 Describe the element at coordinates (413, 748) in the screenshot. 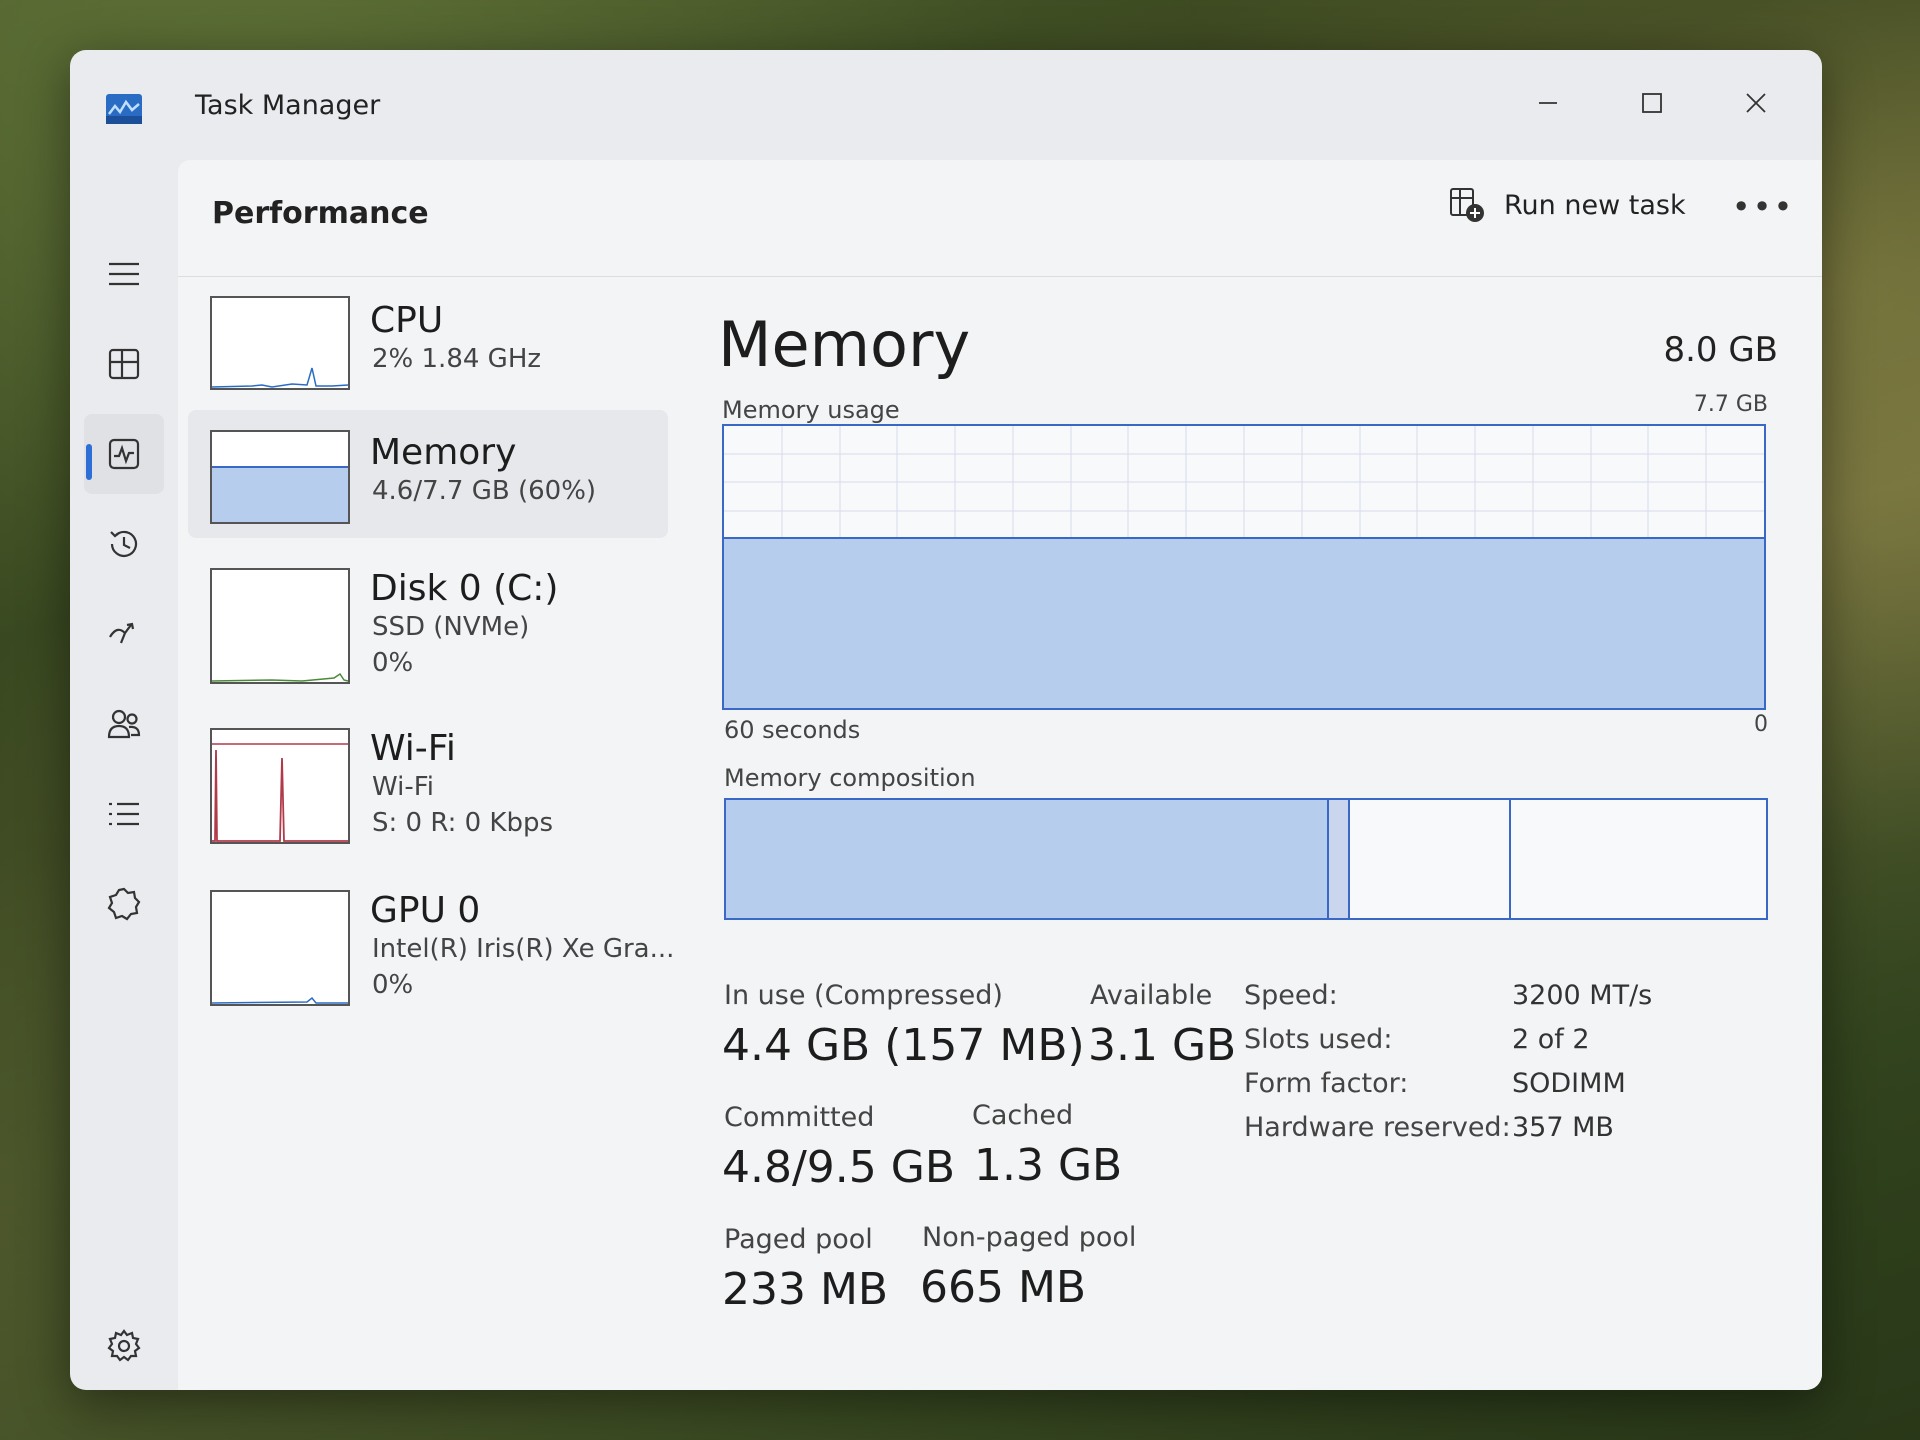

I see `device-name: Wi-Fi` at that location.